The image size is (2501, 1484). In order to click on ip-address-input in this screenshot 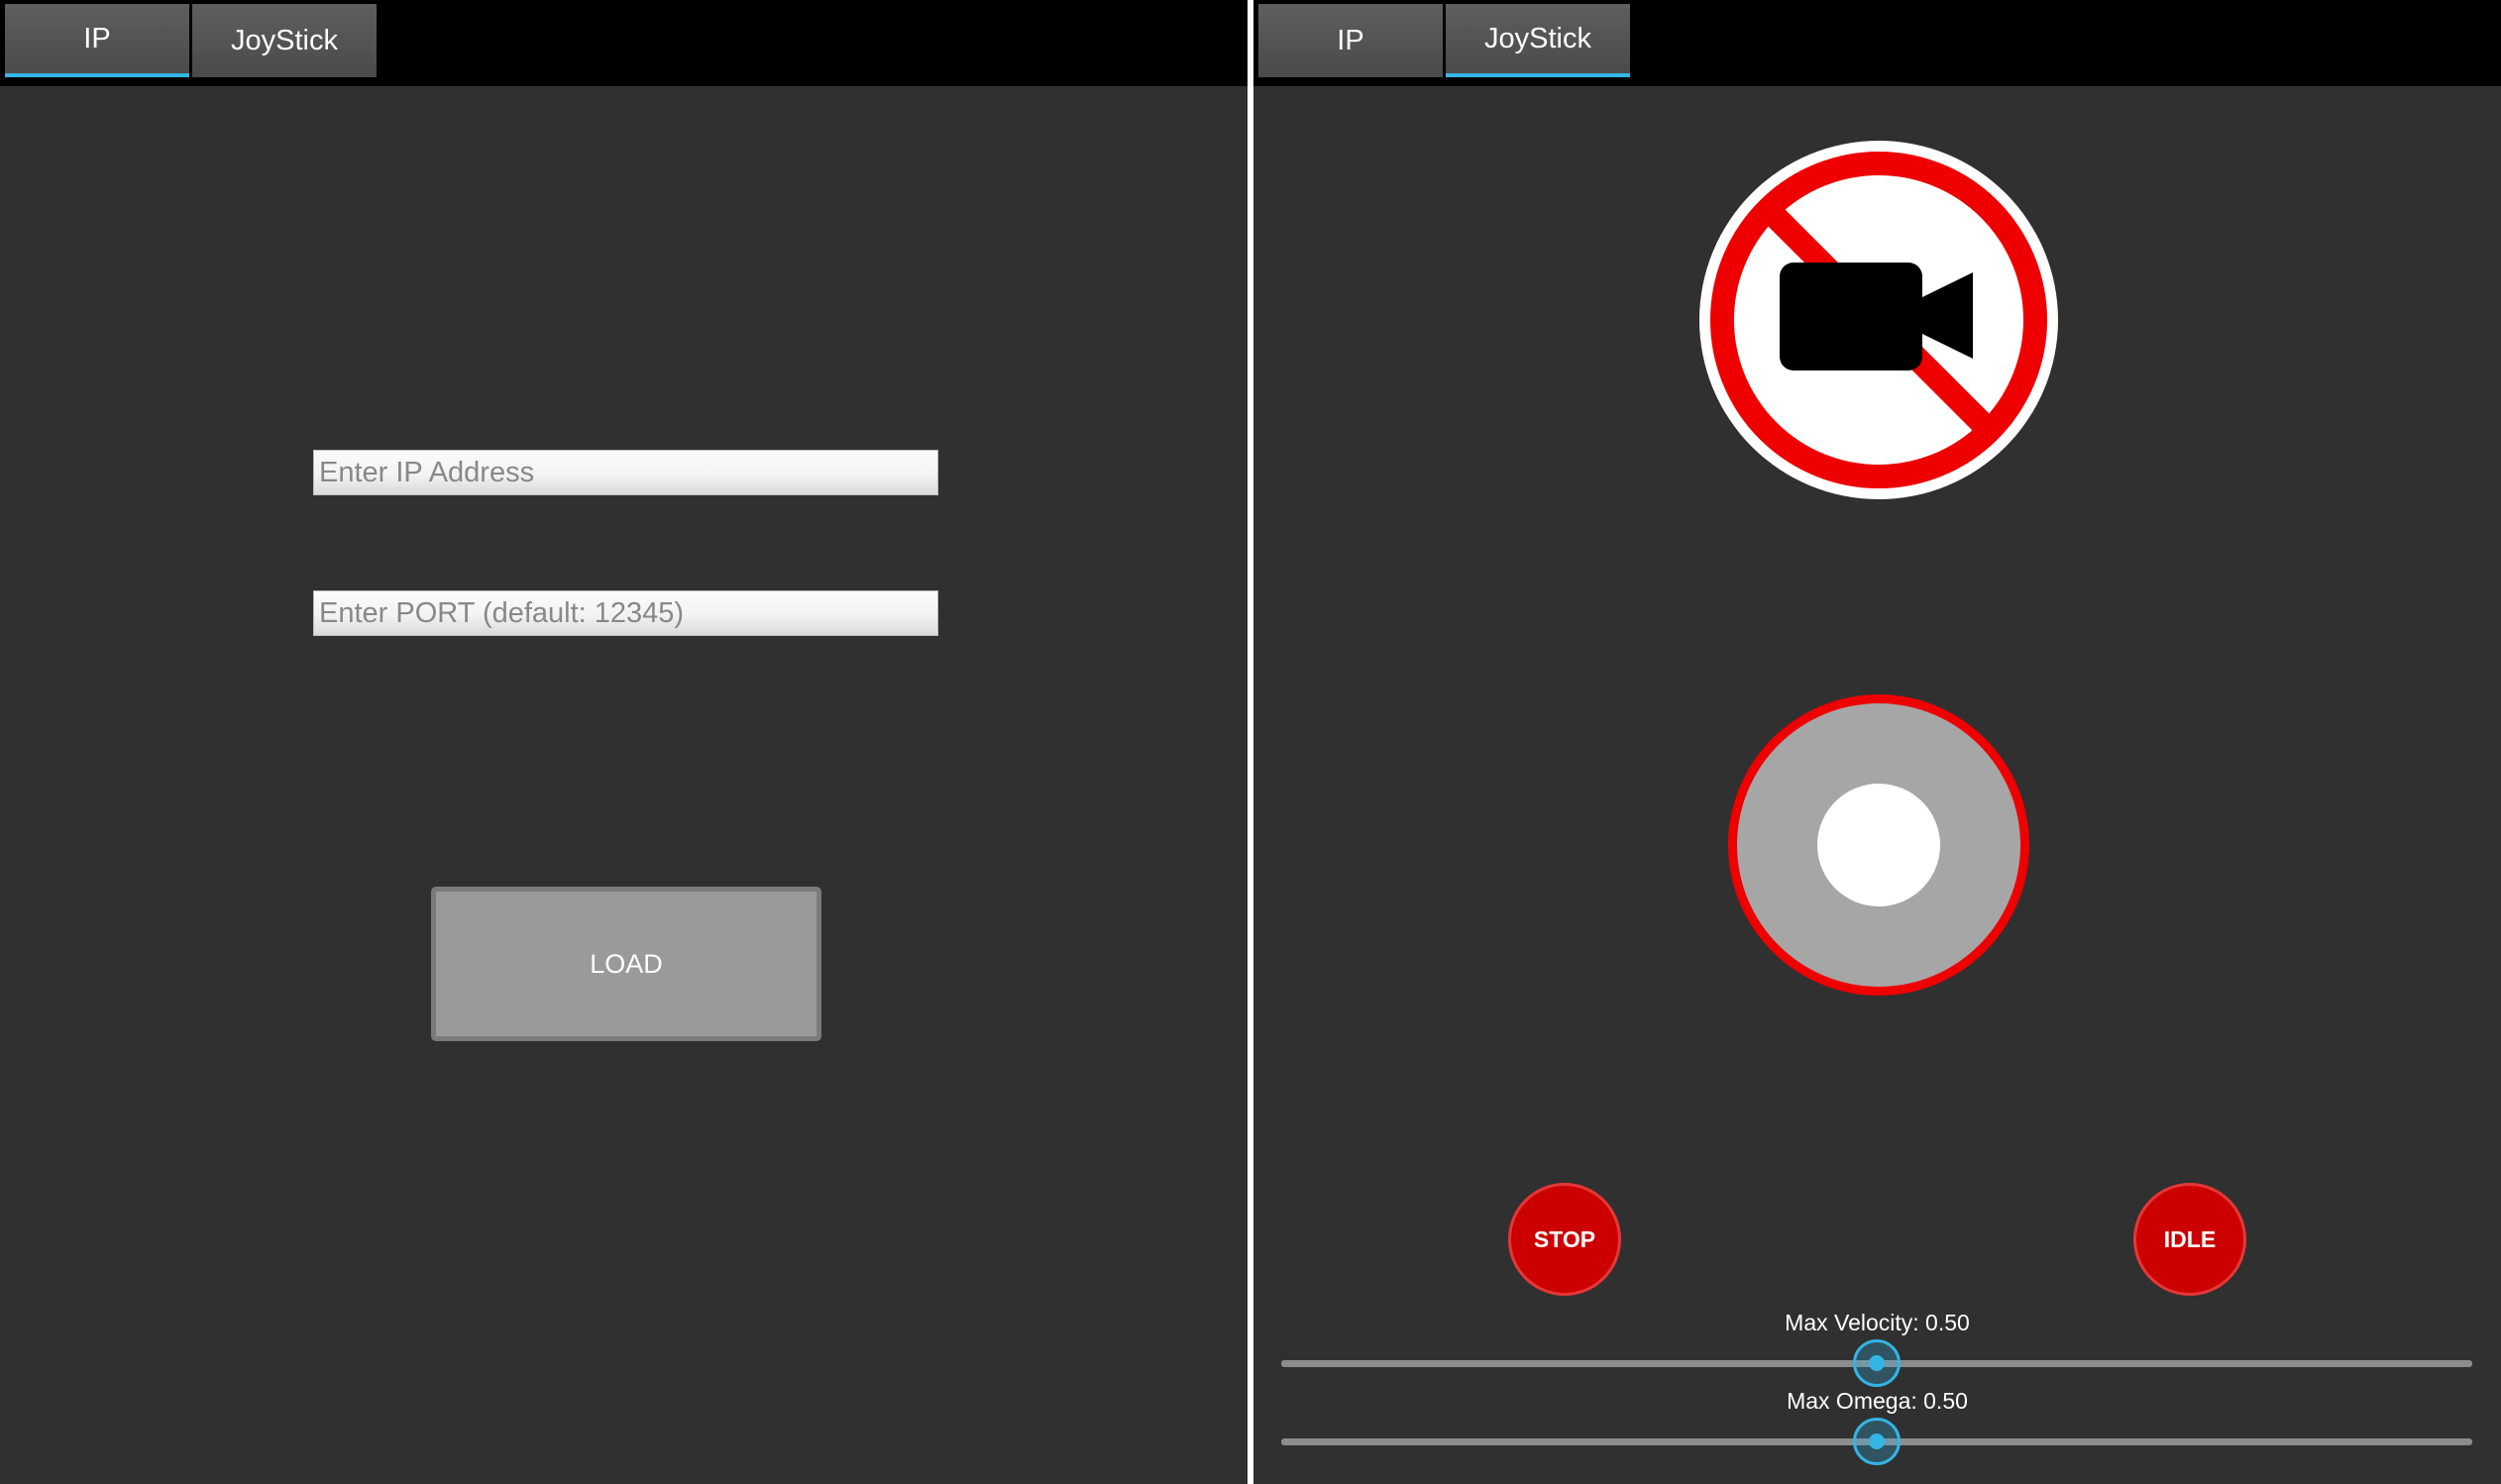, I will do `click(625, 473)`.